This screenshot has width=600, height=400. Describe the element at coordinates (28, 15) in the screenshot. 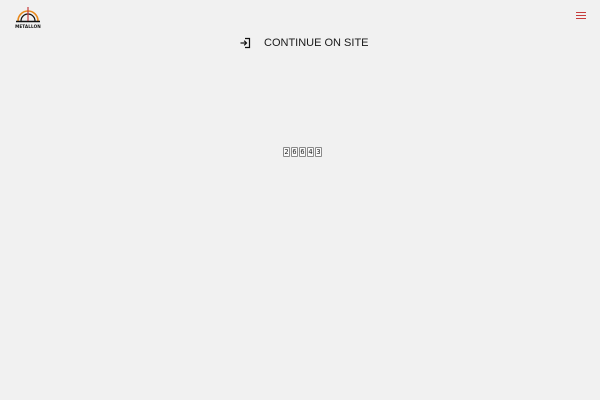

I see `dome-arch-logo-icon` at that location.